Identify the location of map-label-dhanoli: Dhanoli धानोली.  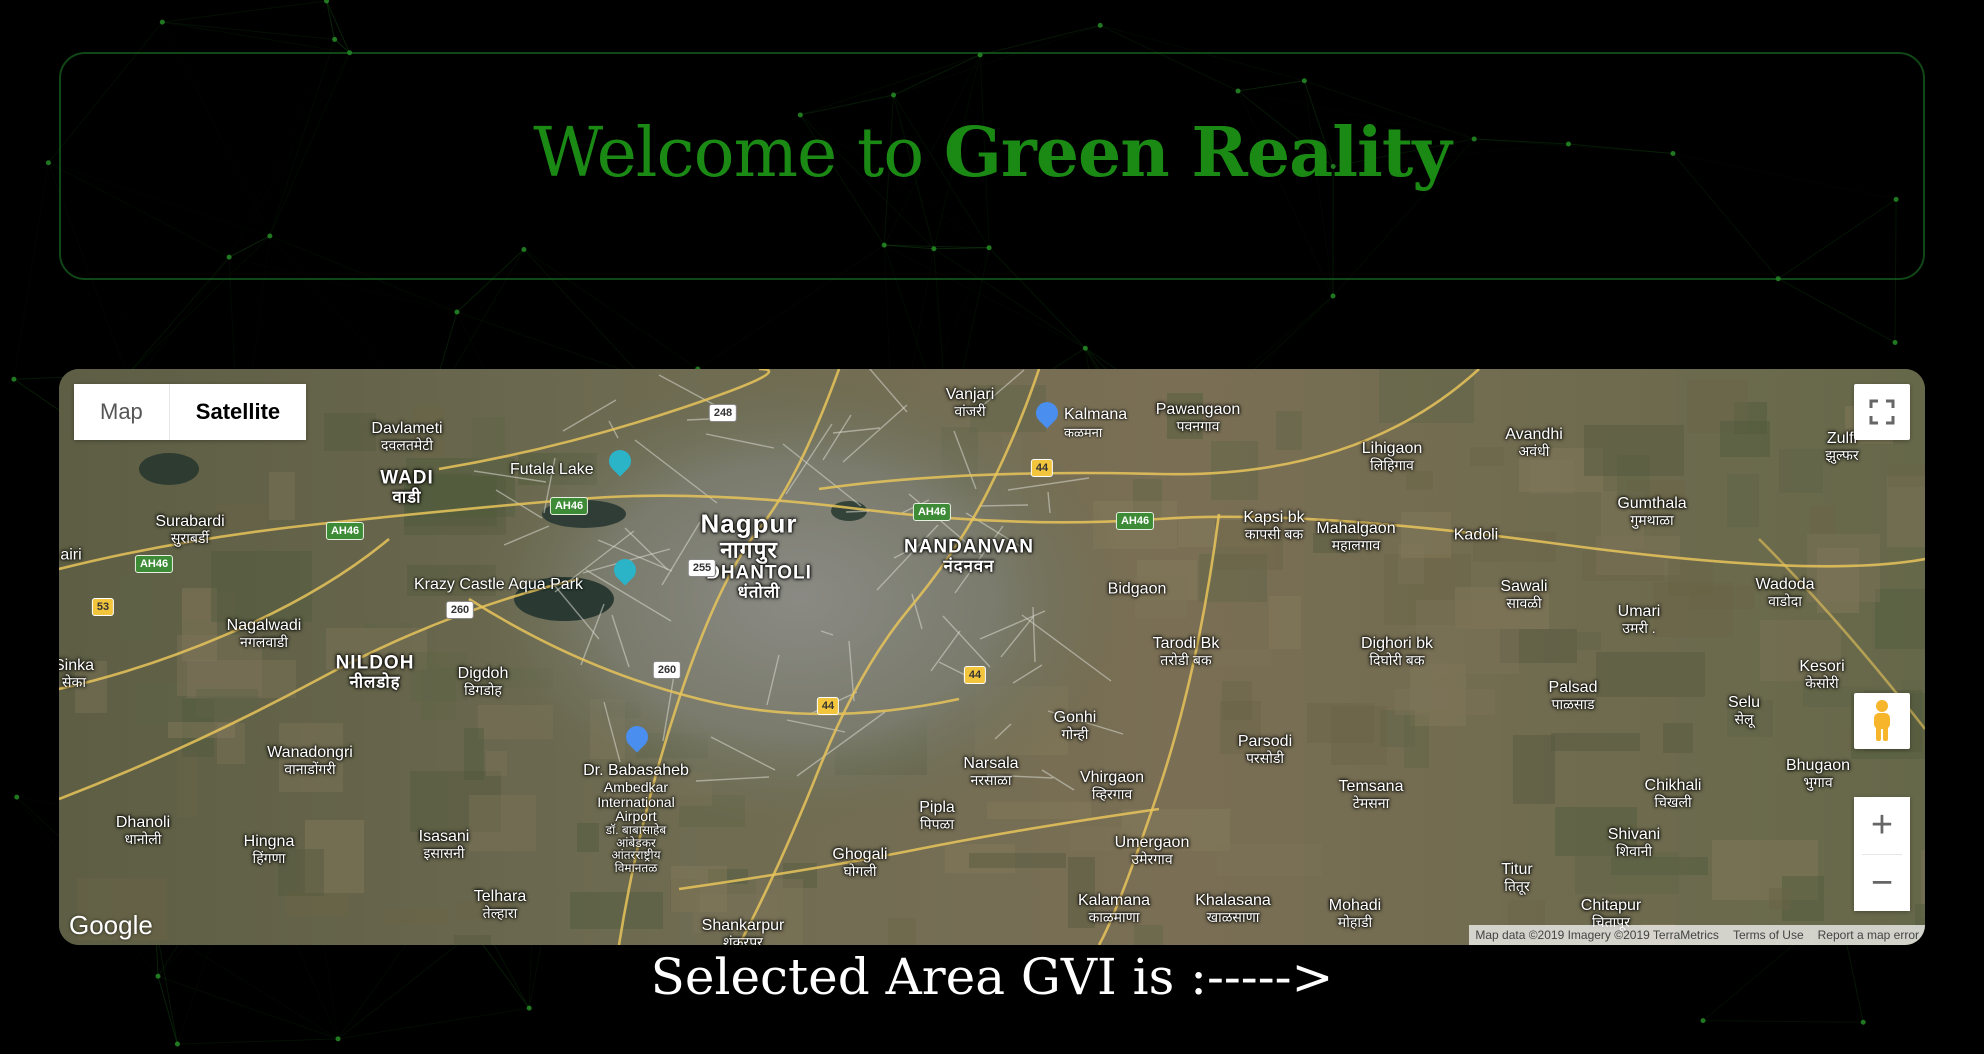
(143, 831).